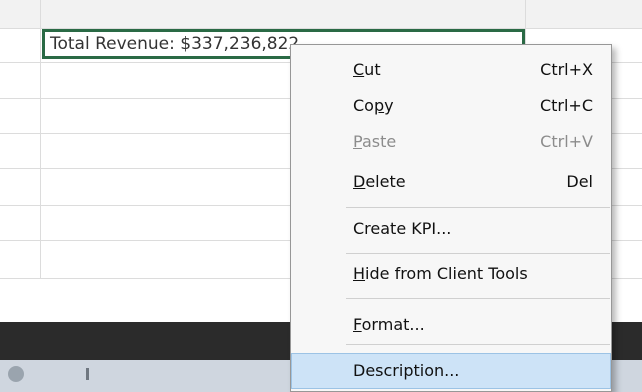 The width and height of the screenshot is (642, 392). What do you see at coordinates (566, 105) in the screenshot?
I see `menu-item-shortcut: Ctrl+C` at bounding box center [566, 105].